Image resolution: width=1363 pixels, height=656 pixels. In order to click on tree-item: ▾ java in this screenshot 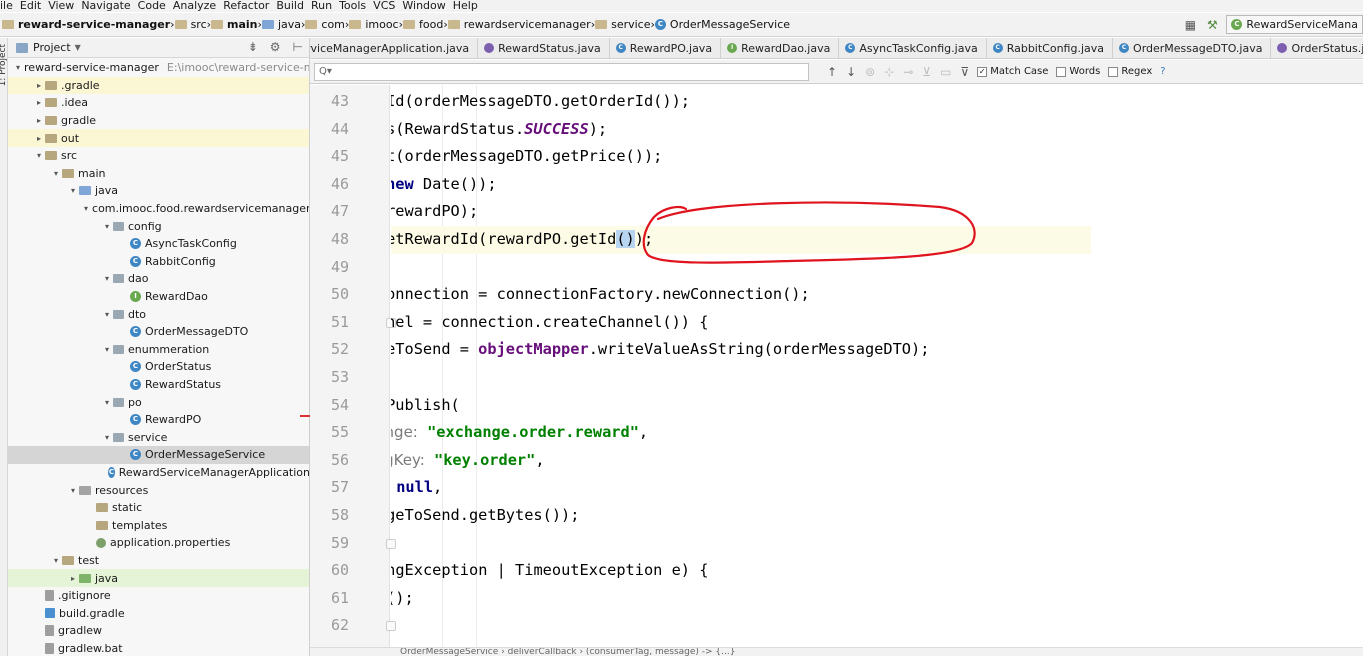, I will do `click(158, 191)`.